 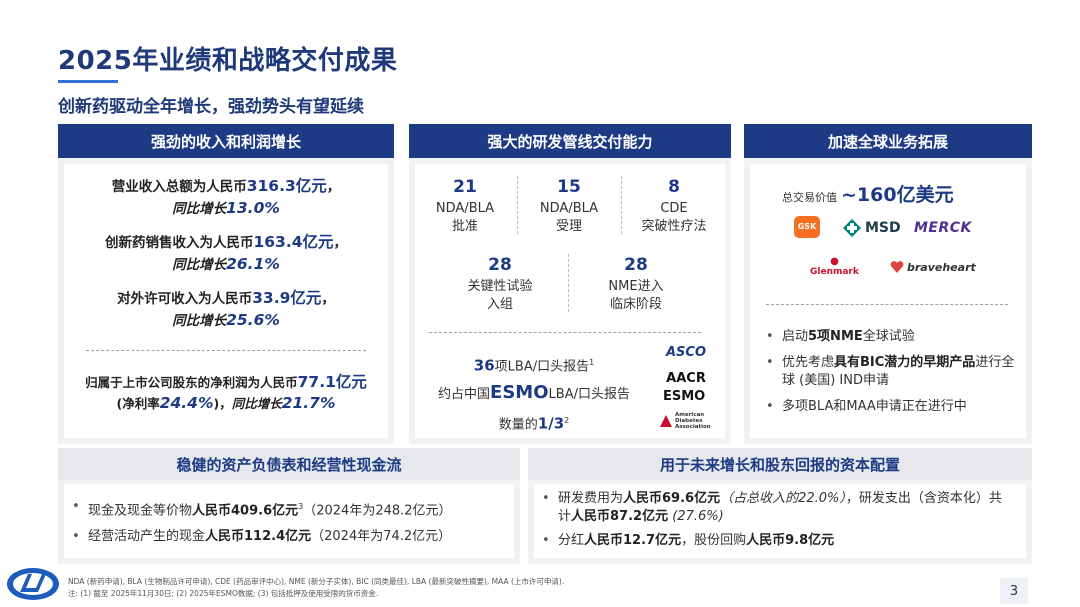 I want to click on revenue-panel-heading: 强劲的收入和利润增长, so click(x=226, y=141).